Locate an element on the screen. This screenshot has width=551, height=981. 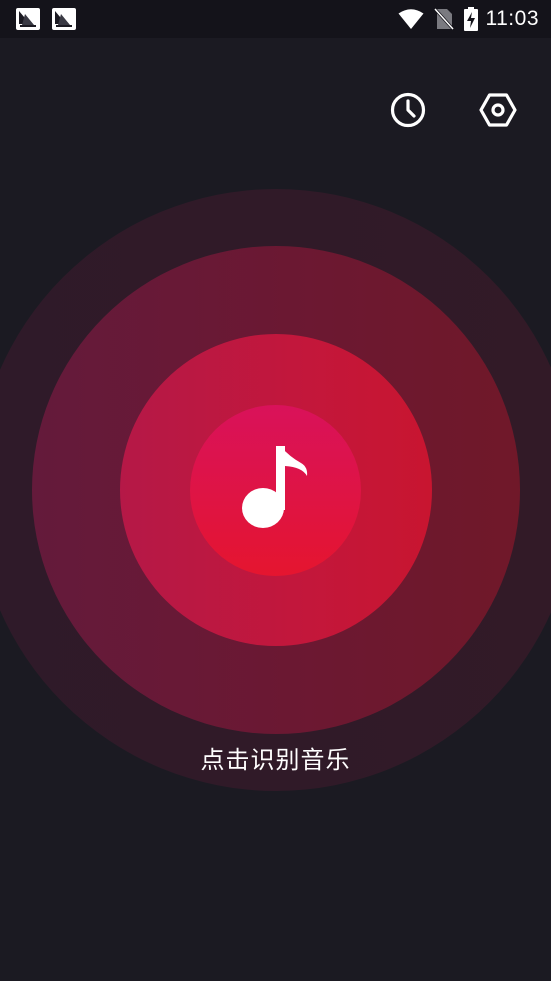
recognize-prompt-label: 点击识别音乐 is located at coordinates (275, 757).